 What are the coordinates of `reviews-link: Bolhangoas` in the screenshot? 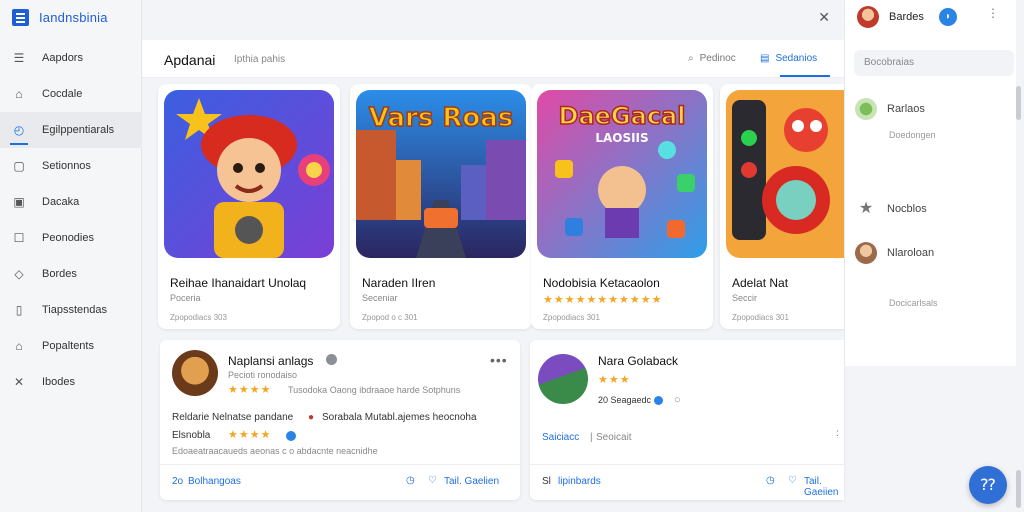 It's located at (214, 481).